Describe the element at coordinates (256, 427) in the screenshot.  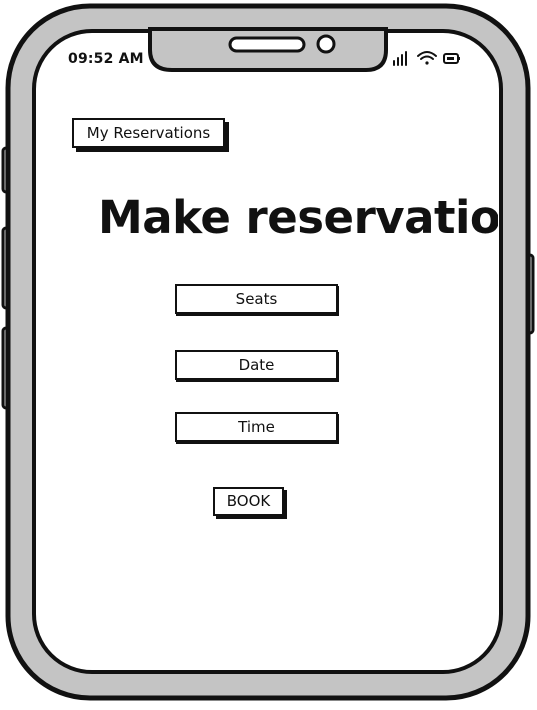
I see `time-input` at that location.